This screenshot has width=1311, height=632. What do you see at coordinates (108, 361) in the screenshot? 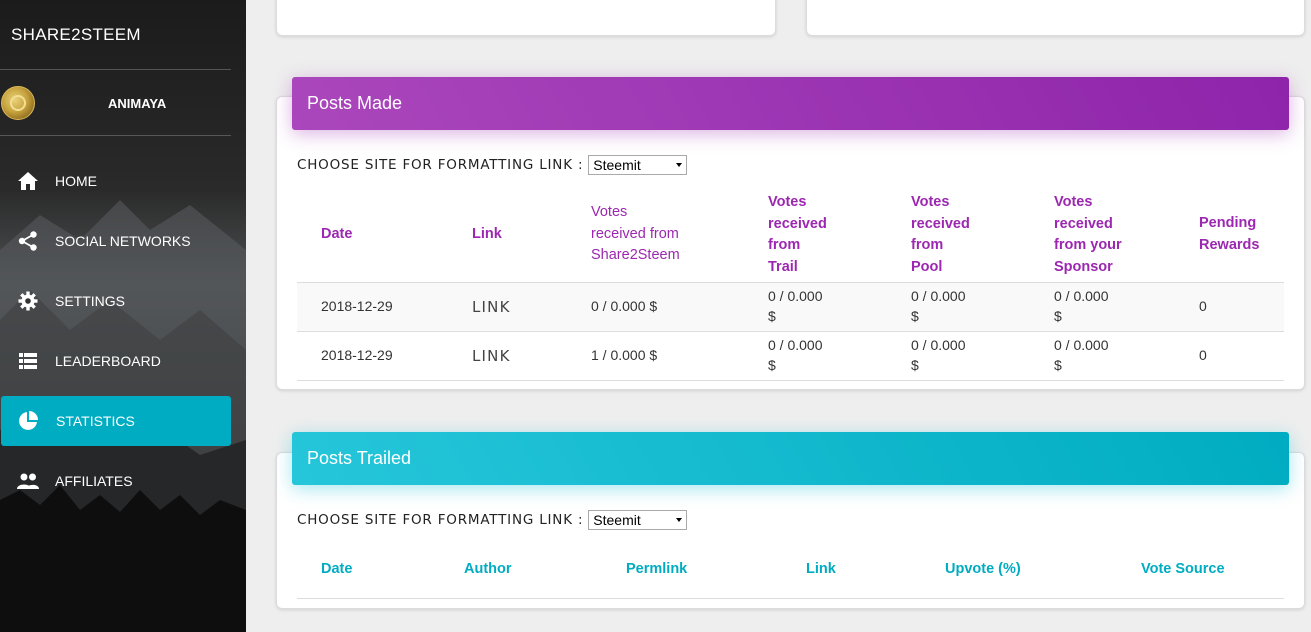
I see `sidebar-item-label: LEADERBOARD` at bounding box center [108, 361].